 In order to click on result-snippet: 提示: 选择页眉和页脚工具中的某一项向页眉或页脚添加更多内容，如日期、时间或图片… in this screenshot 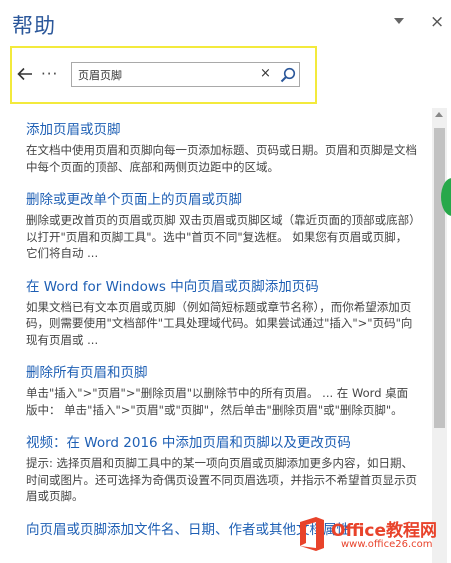, I will do `click(221, 479)`.